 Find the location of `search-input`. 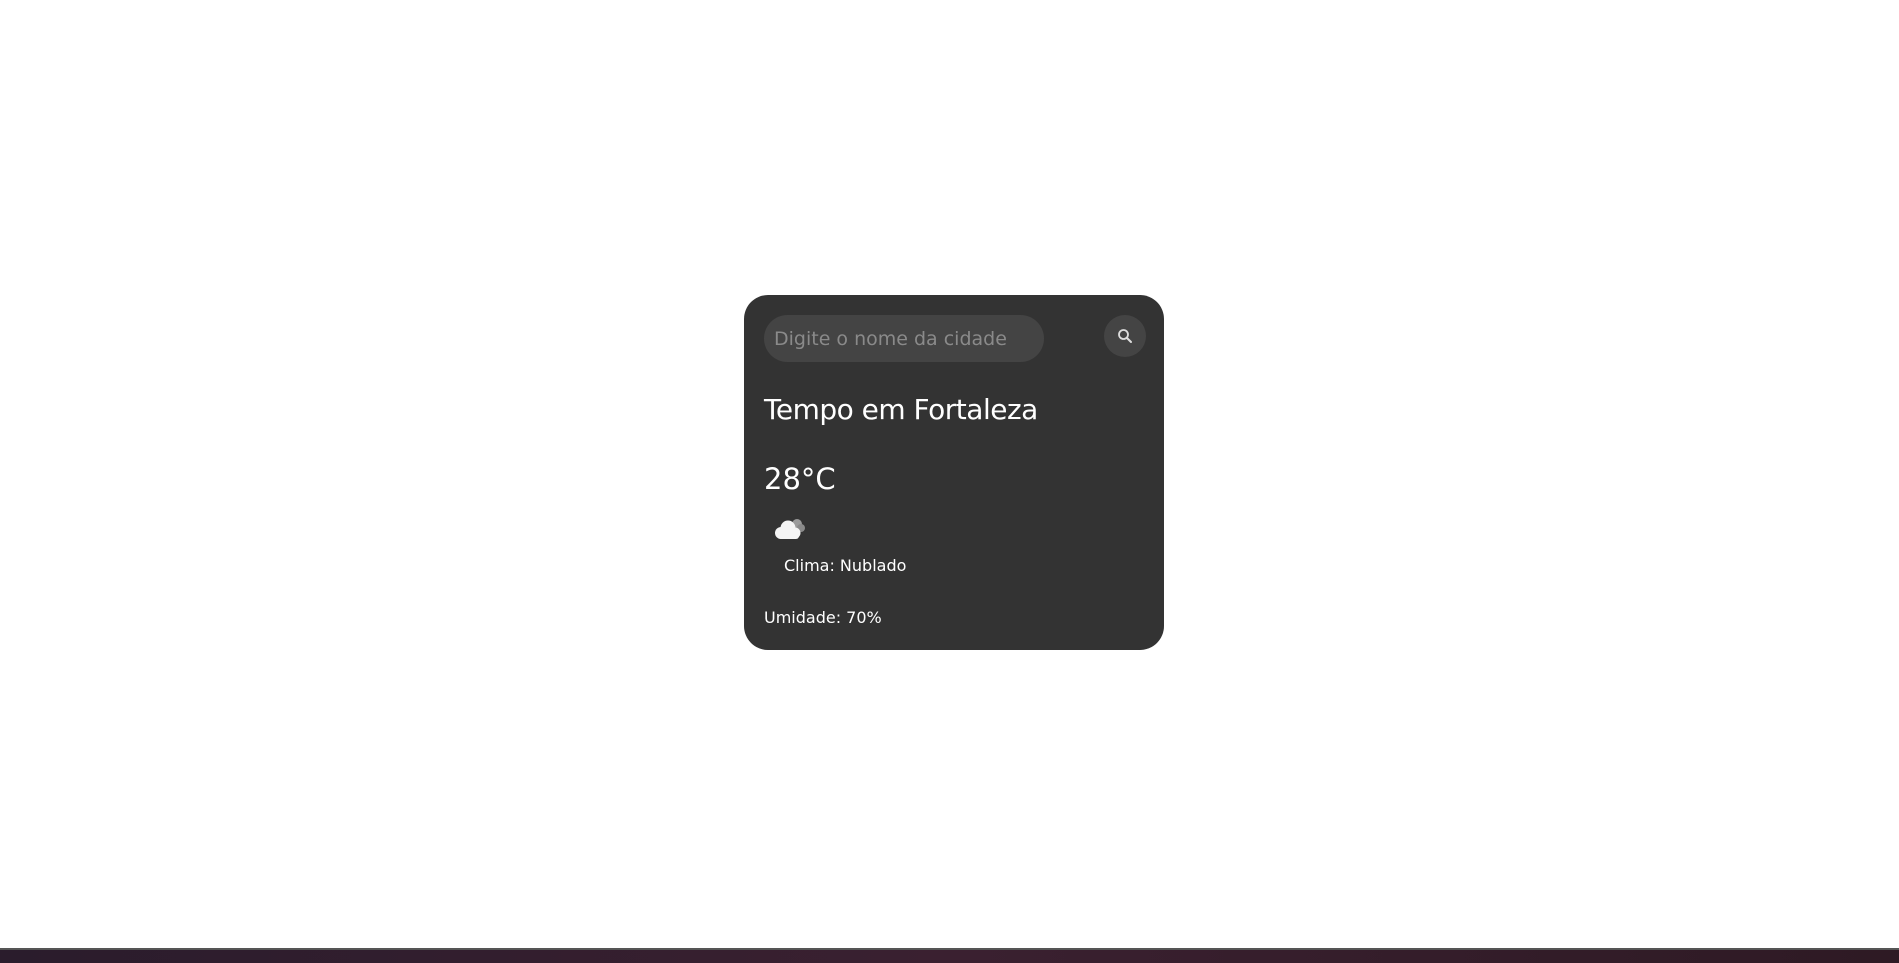

search-input is located at coordinates (904, 338).